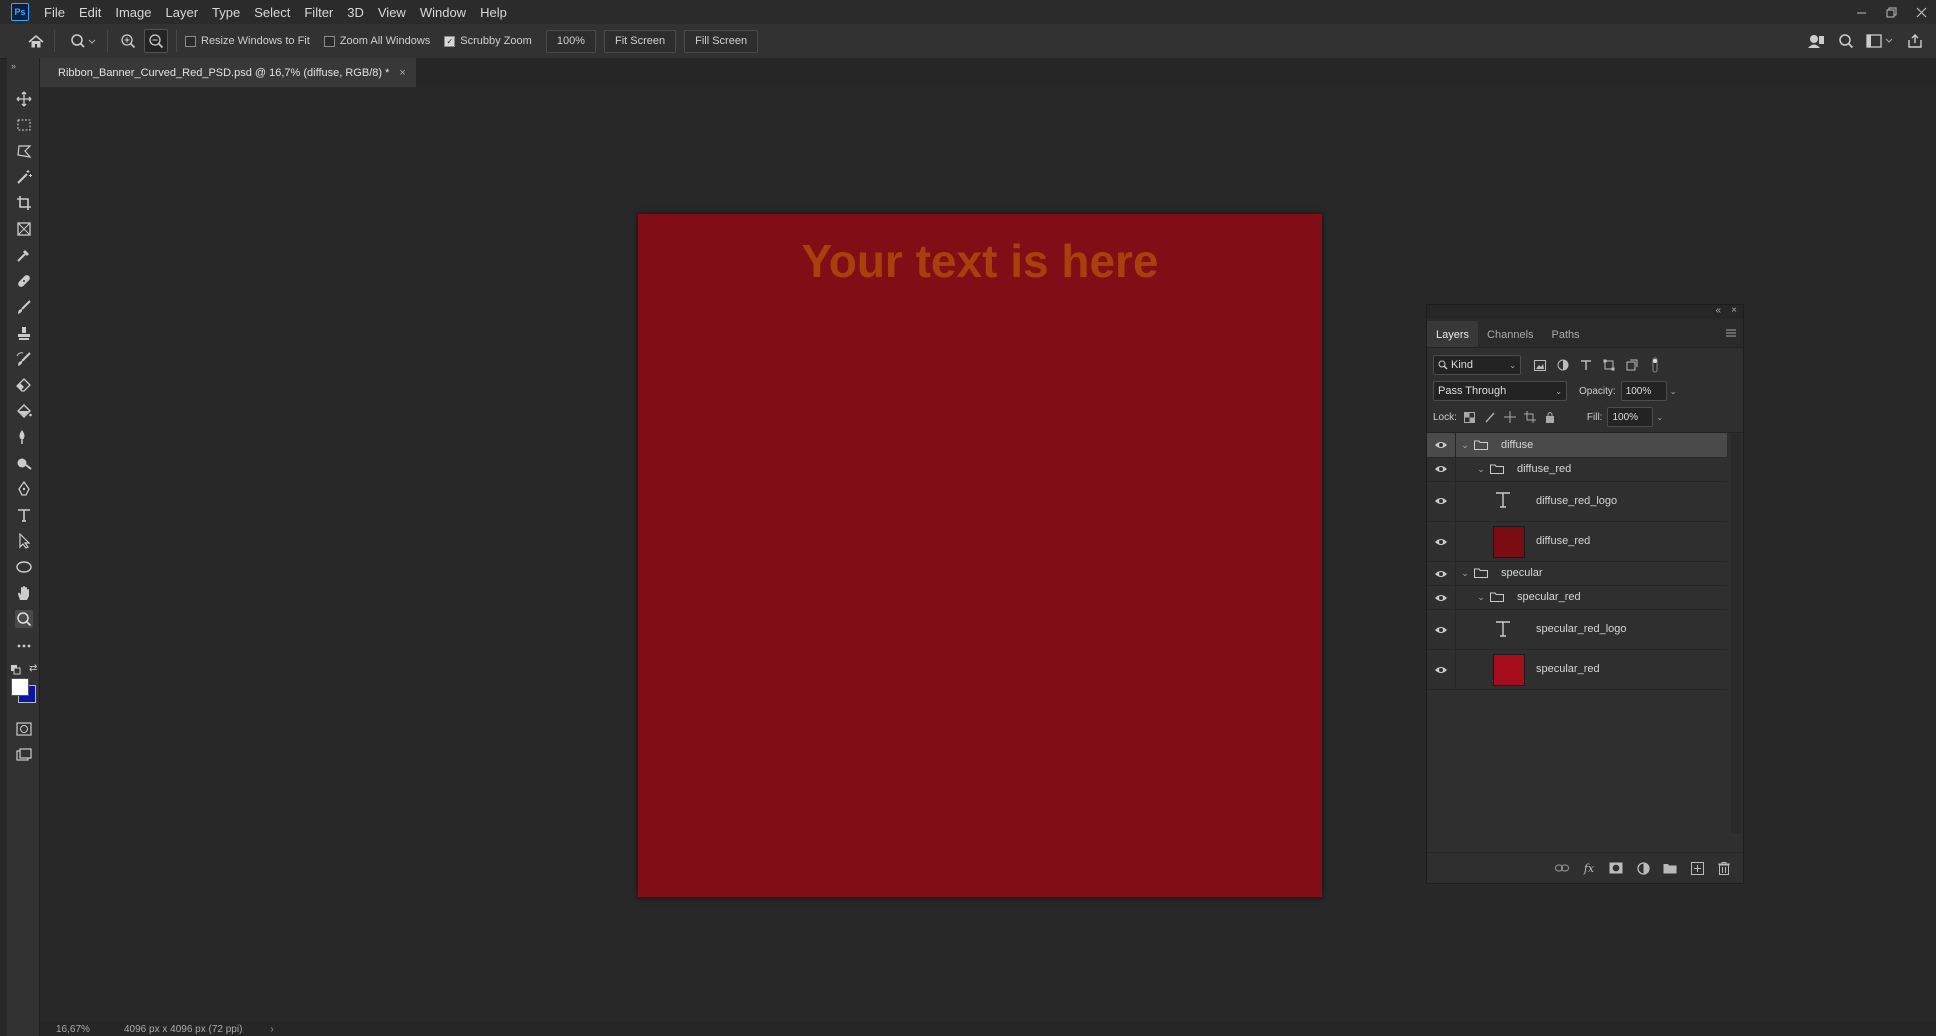  I want to click on lasso-tool-icon, so click(24, 151).